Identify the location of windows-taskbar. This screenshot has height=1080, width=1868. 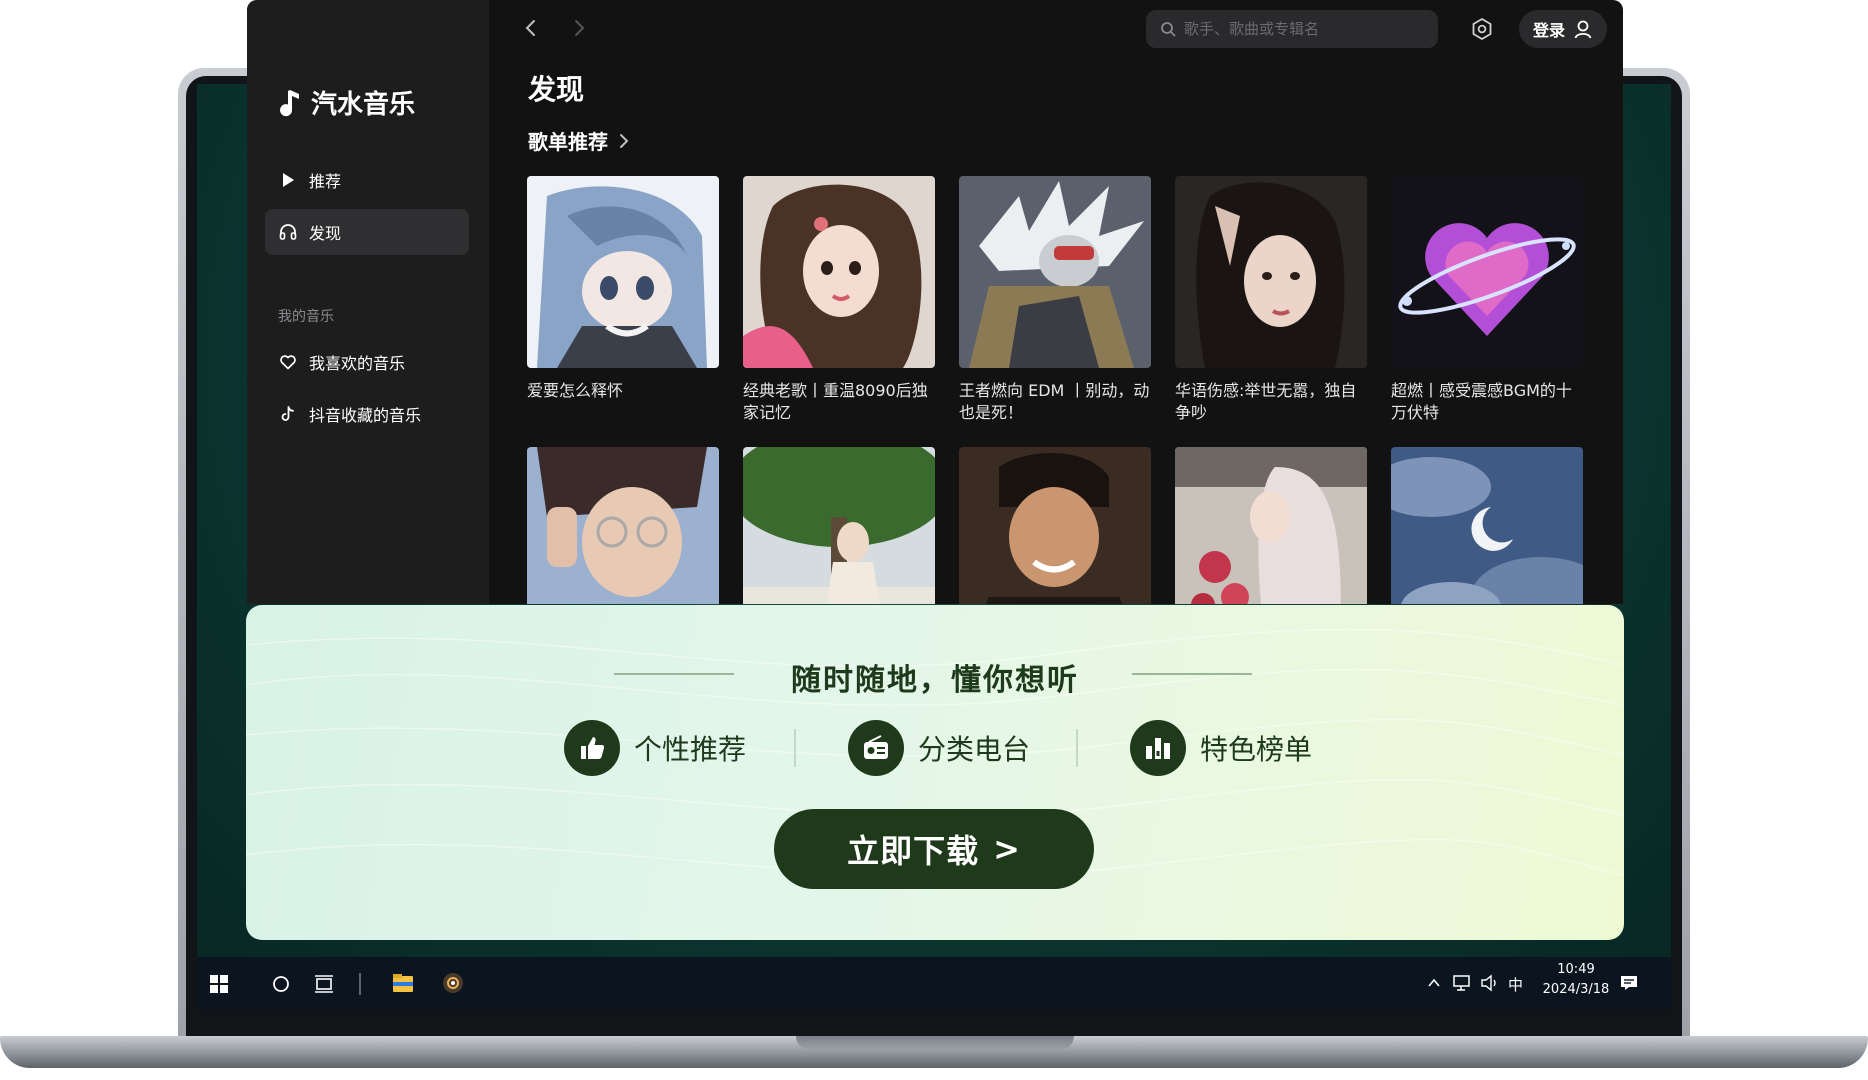
(934, 983).